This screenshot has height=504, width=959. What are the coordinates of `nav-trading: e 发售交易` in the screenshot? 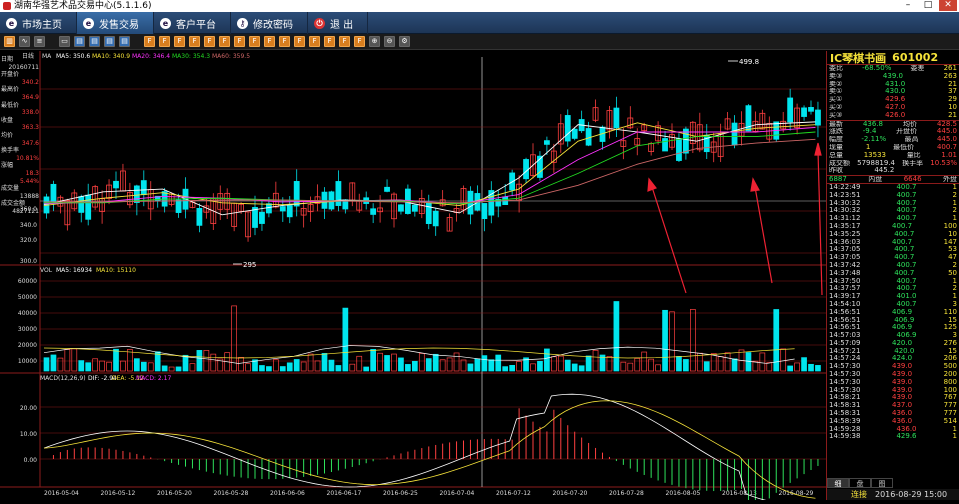 It's located at (115, 23).